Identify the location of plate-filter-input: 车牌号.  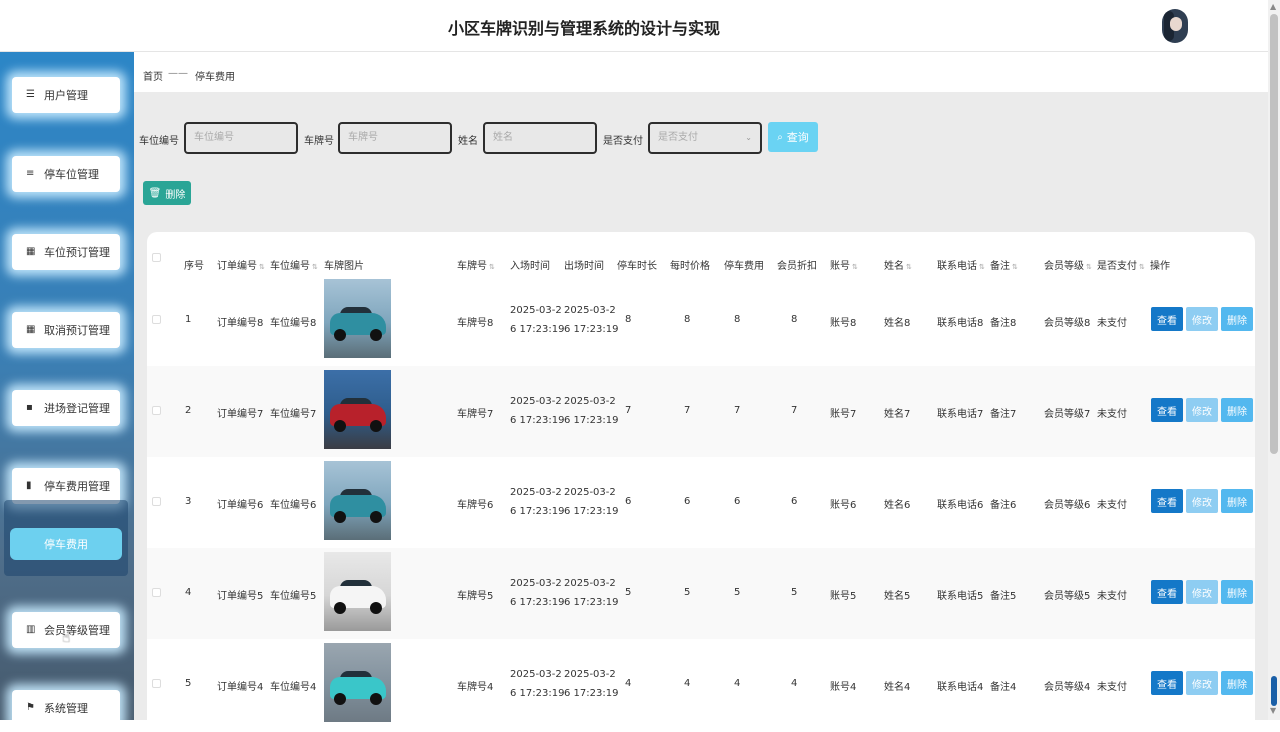
(395, 138).